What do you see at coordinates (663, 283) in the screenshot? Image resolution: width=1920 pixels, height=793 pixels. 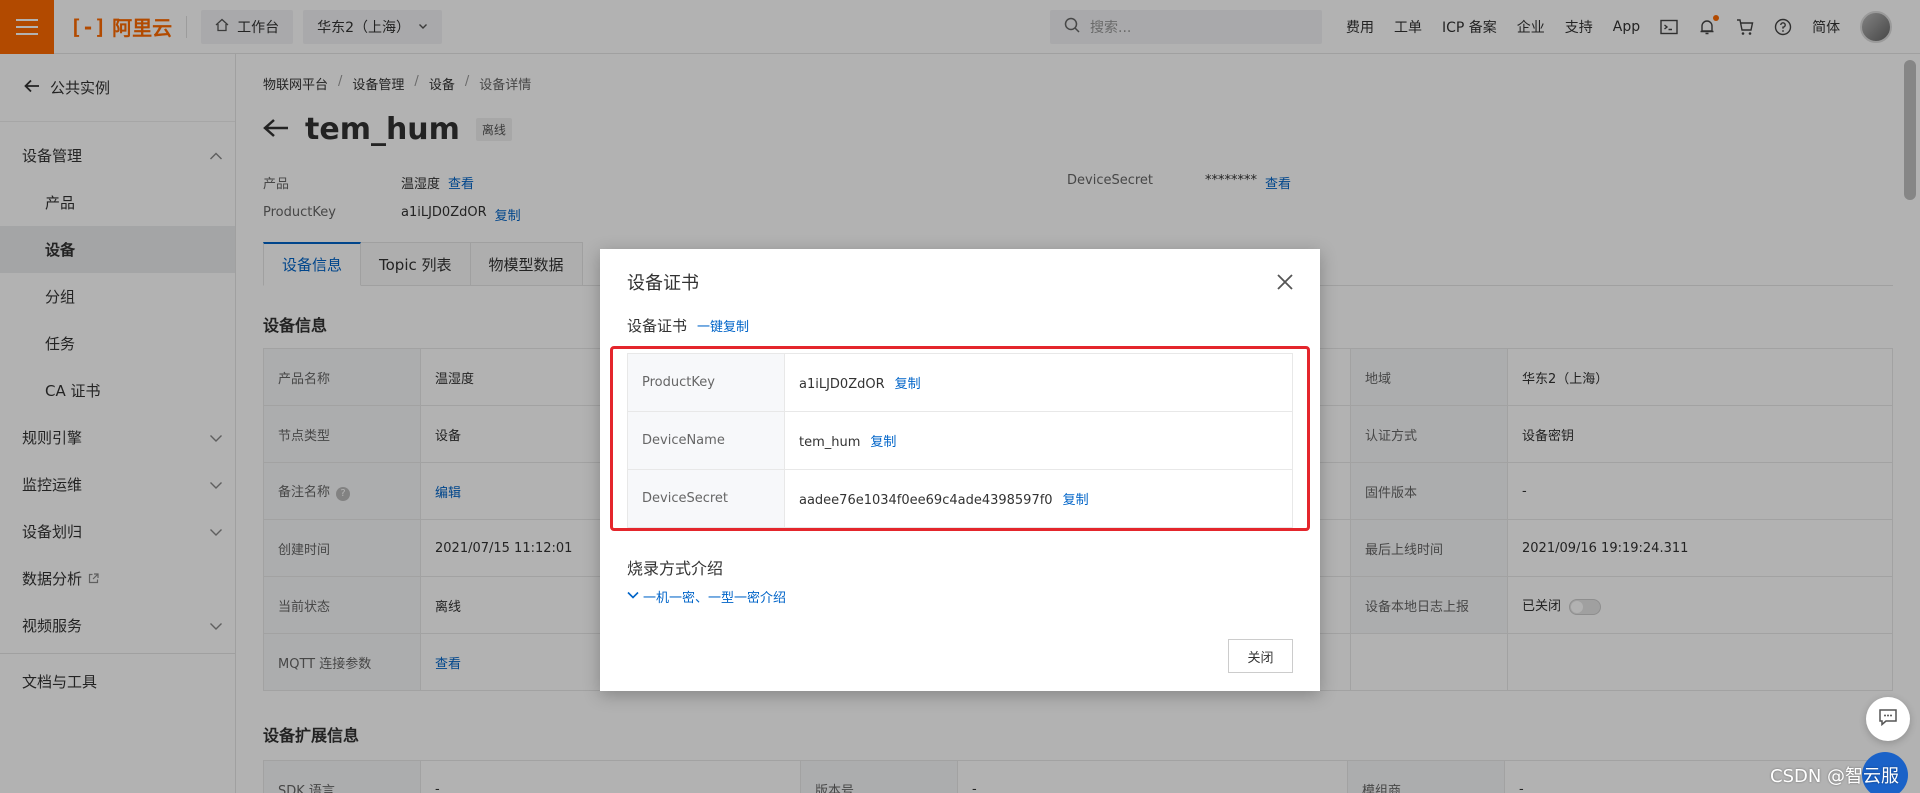 I see `dialog-title: 设备证书` at bounding box center [663, 283].